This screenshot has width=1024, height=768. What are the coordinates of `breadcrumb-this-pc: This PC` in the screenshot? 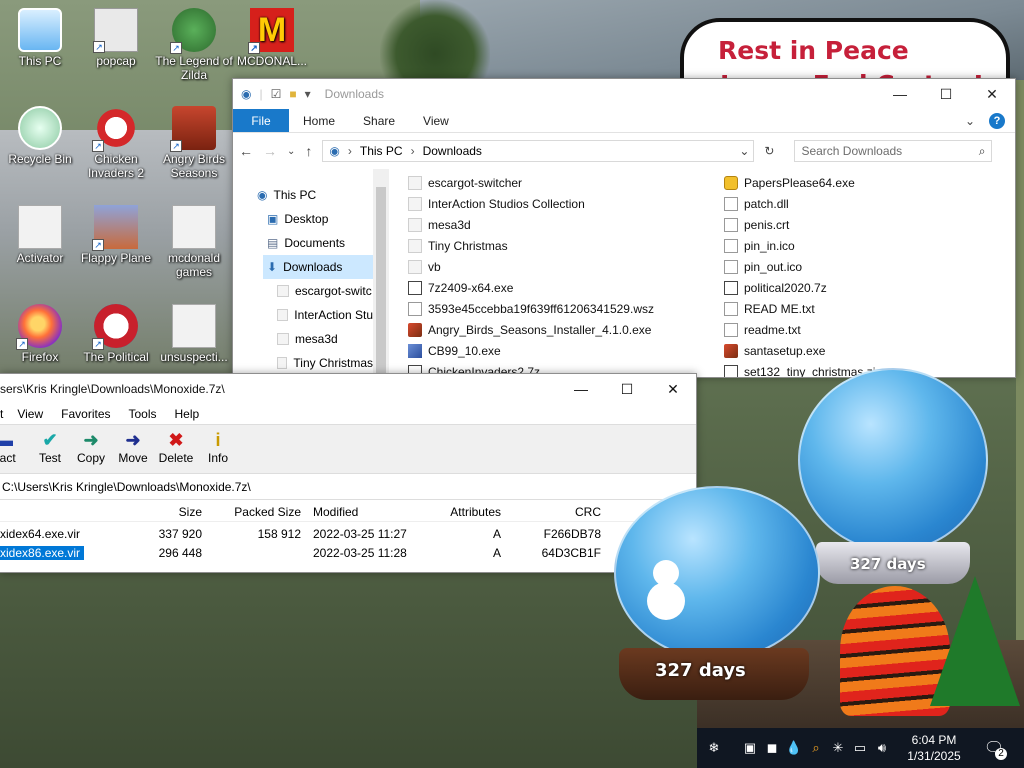 It's located at (381, 151).